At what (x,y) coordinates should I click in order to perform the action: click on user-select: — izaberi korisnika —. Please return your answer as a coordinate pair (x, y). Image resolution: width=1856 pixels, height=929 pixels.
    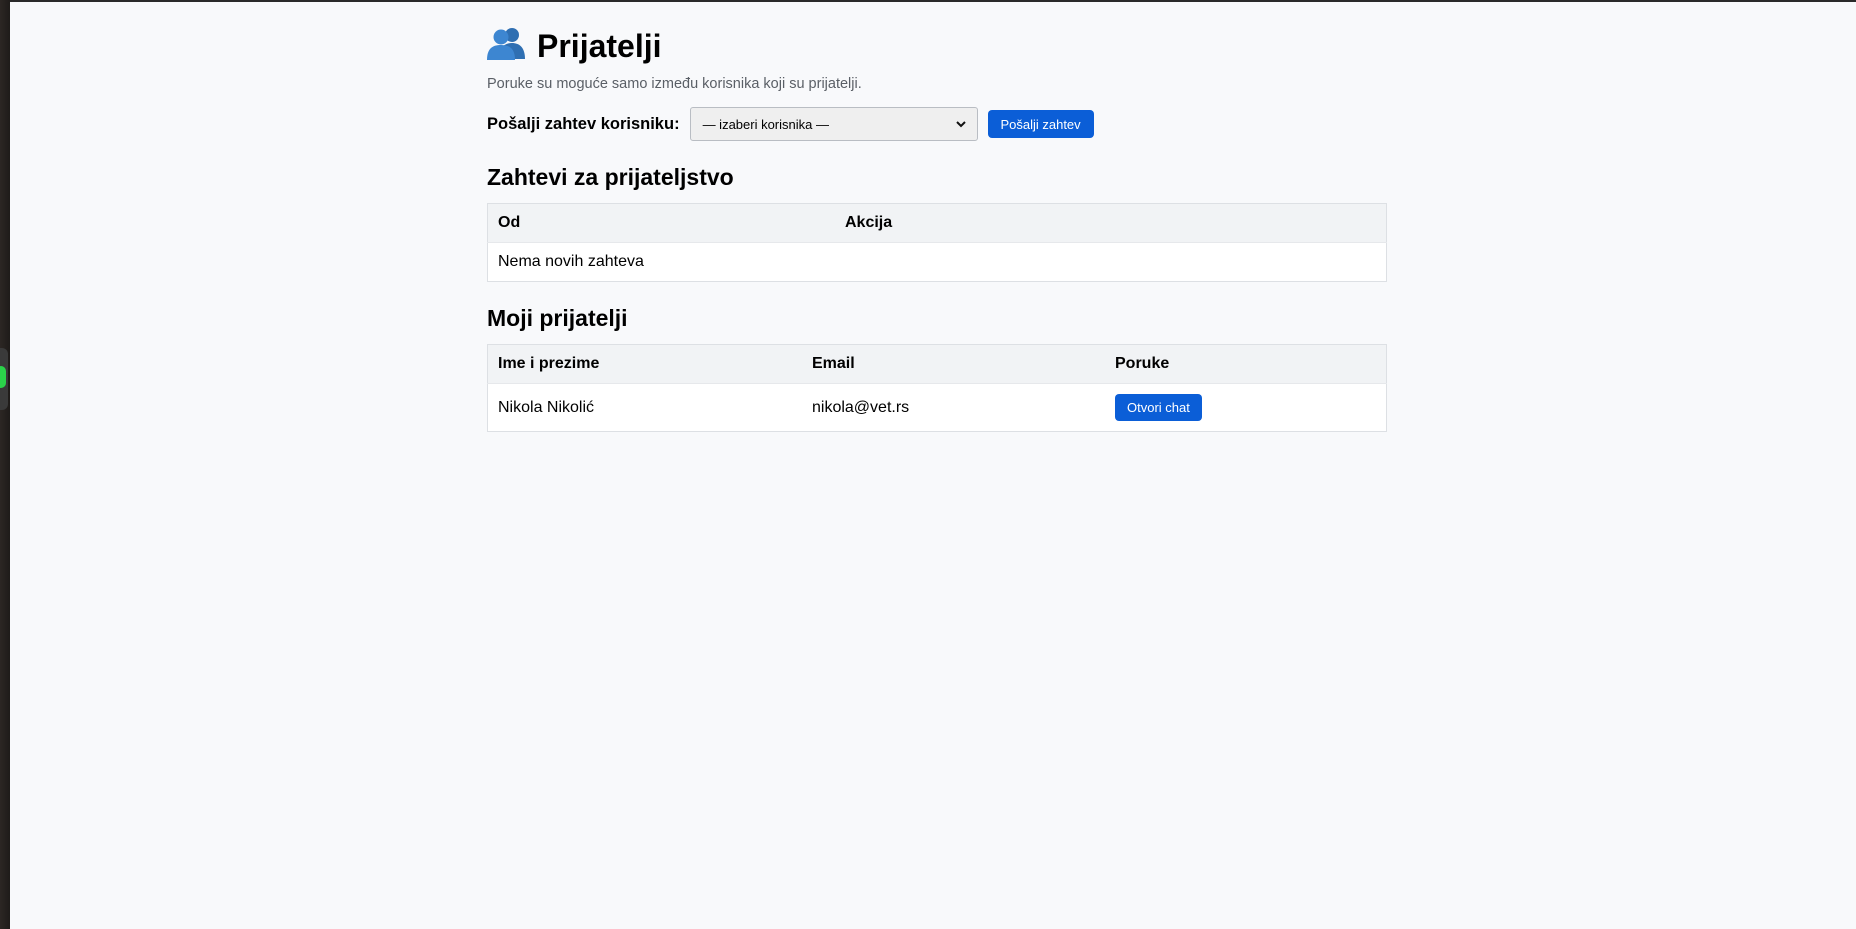
    Looking at the image, I should click on (833, 124).